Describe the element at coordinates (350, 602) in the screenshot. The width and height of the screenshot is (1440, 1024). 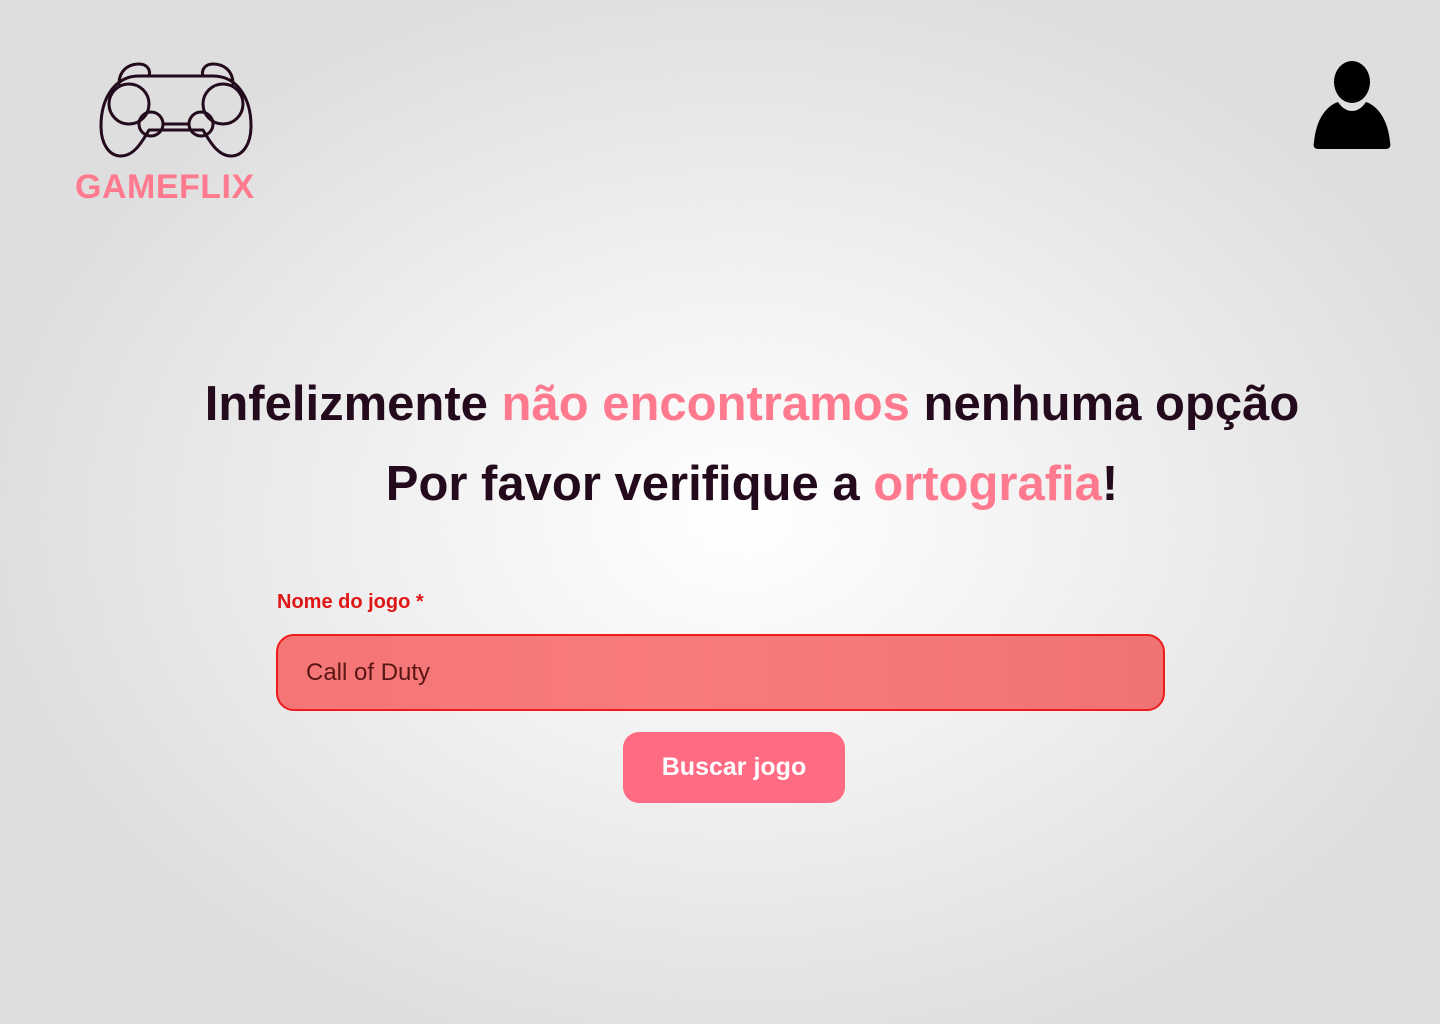
I see `game-name-label: Nome do jogo *` at that location.